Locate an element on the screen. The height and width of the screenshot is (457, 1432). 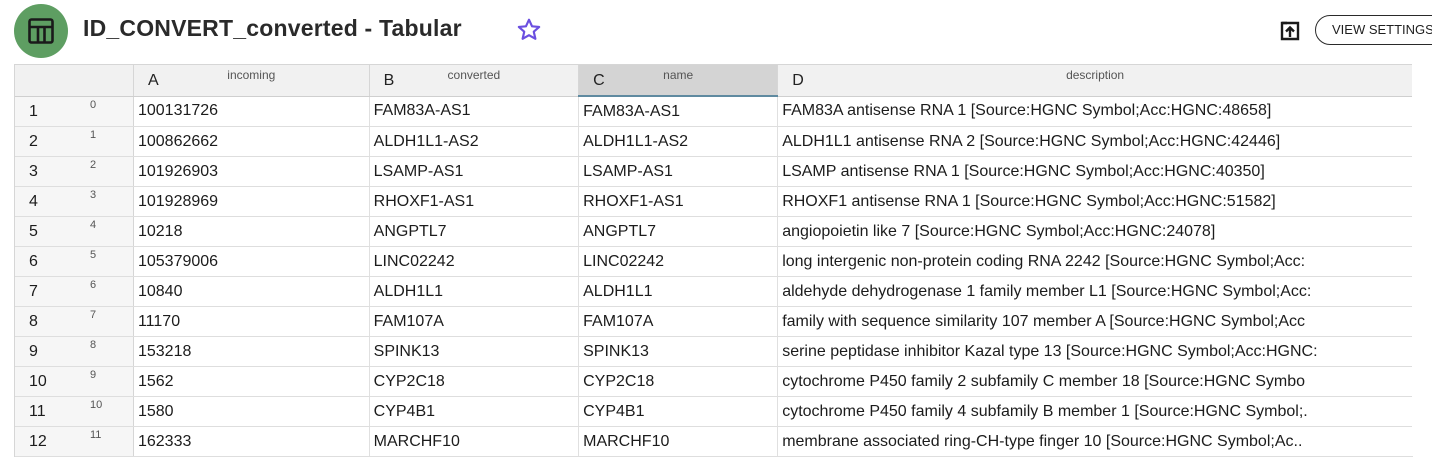
row-number: 1 is located at coordinates (33, 111).